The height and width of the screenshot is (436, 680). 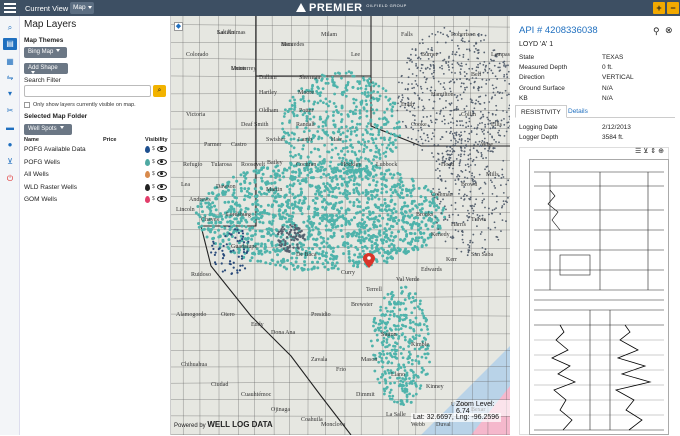 I want to click on map-layer-toggle-icon: ◆, so click(x=178, y=26).